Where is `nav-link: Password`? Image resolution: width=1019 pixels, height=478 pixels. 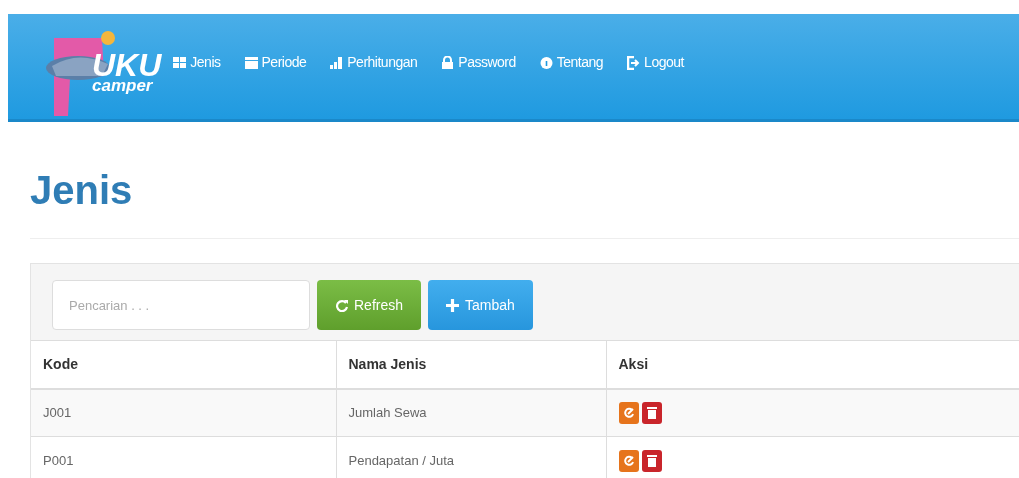 nav-link: Password is located at coordinates (478, 52).